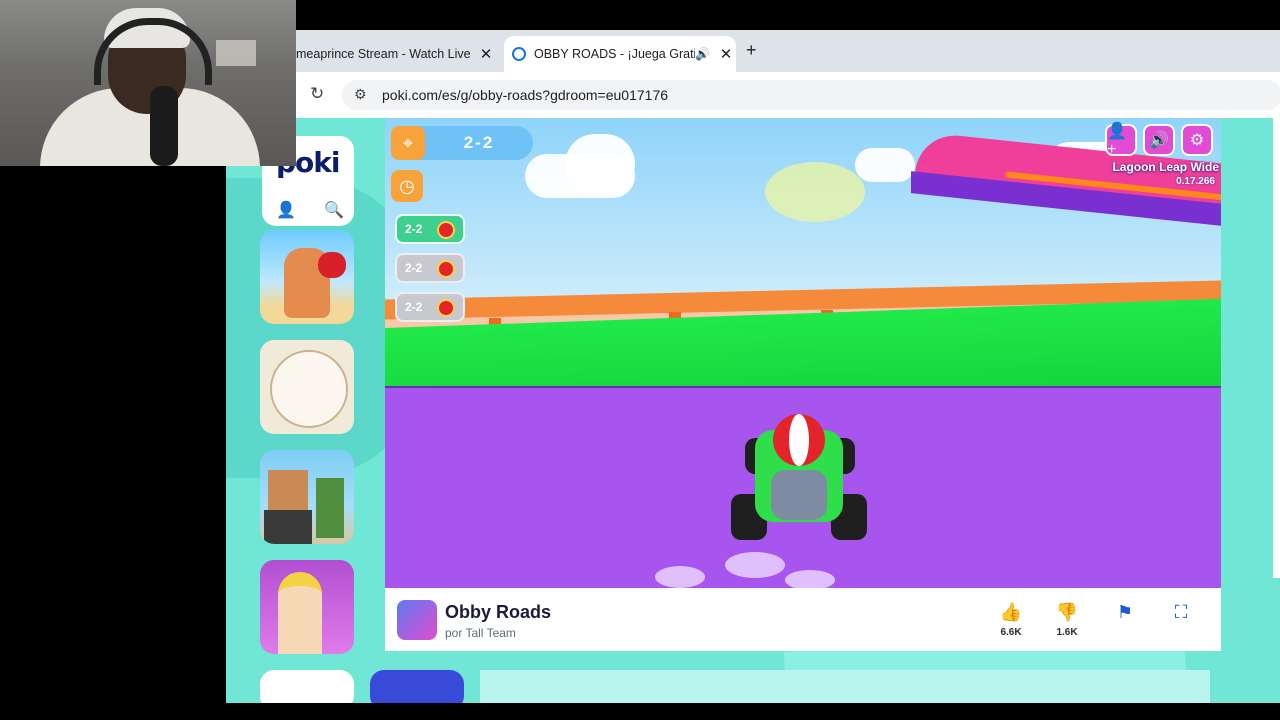 The width and height of the screenshot is (1280, 720). Describe the element at coordinates (360, 94) in the screenshot. I see `tune-icon: ⚙` at that location.